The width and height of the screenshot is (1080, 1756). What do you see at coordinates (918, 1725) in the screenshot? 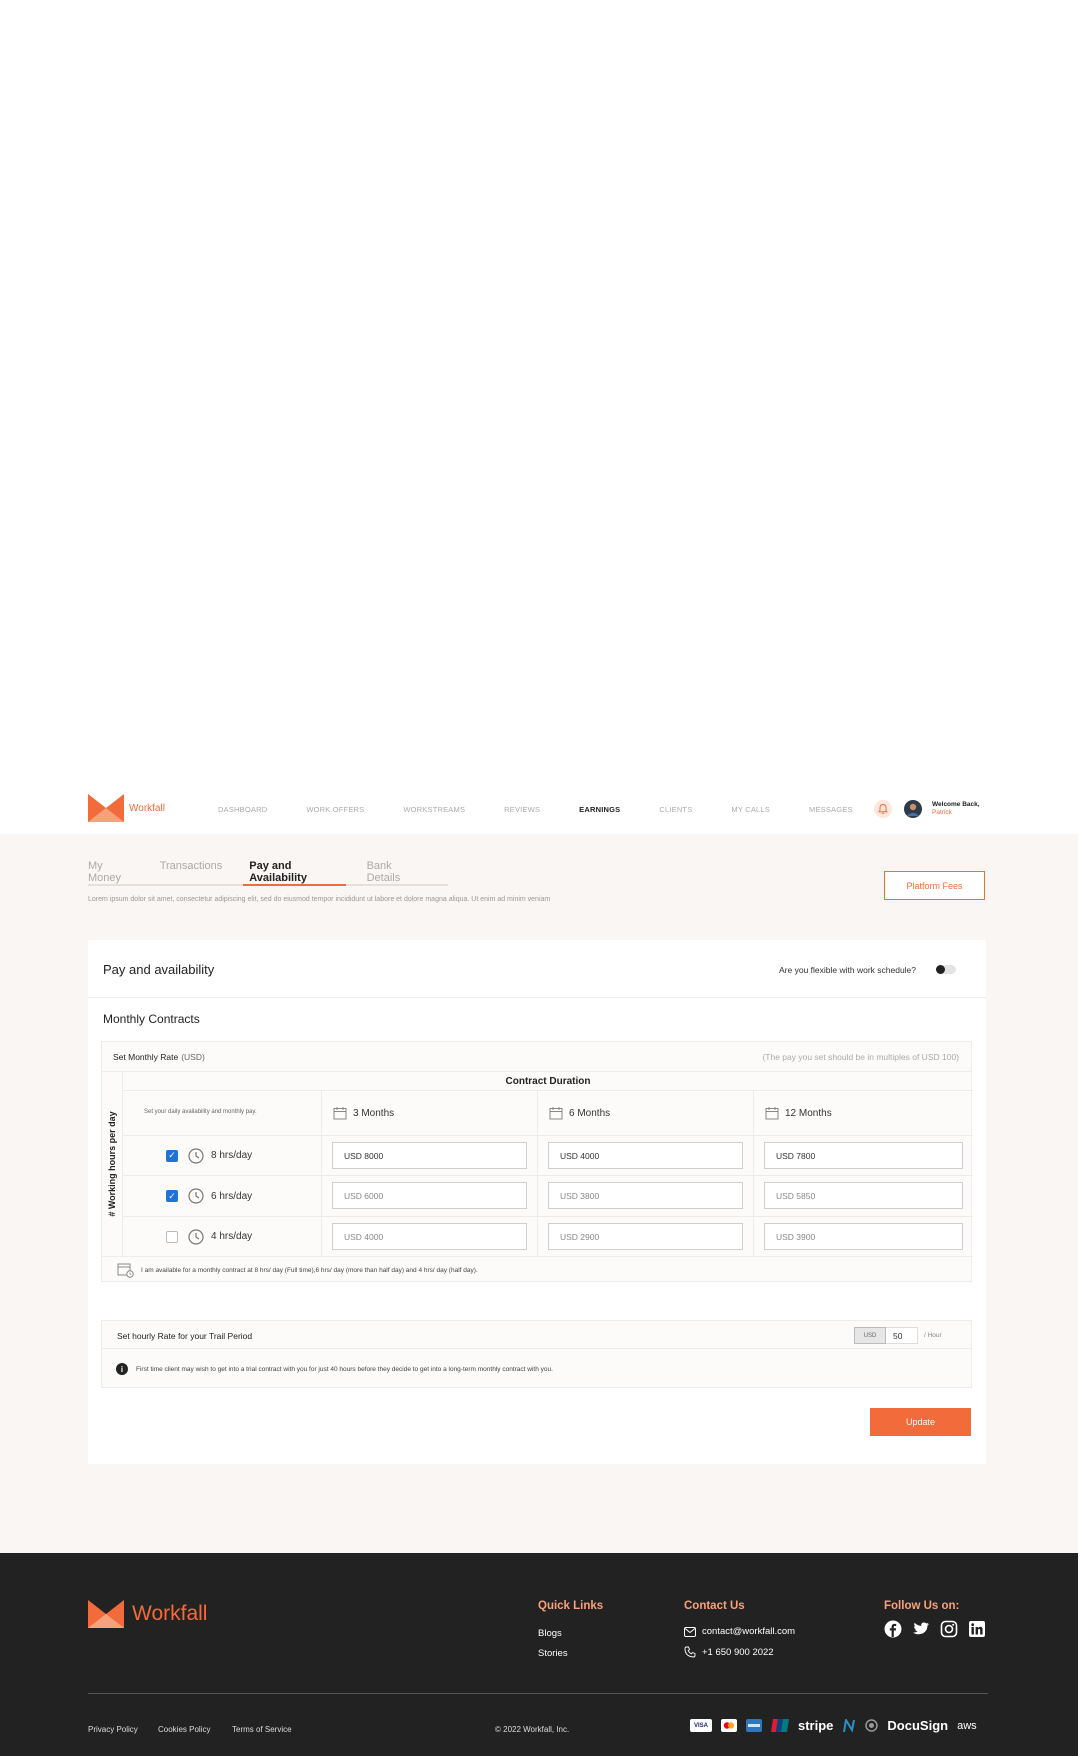
I see `docusign-logo: DocuSign` at bounding box center [918, 1725].